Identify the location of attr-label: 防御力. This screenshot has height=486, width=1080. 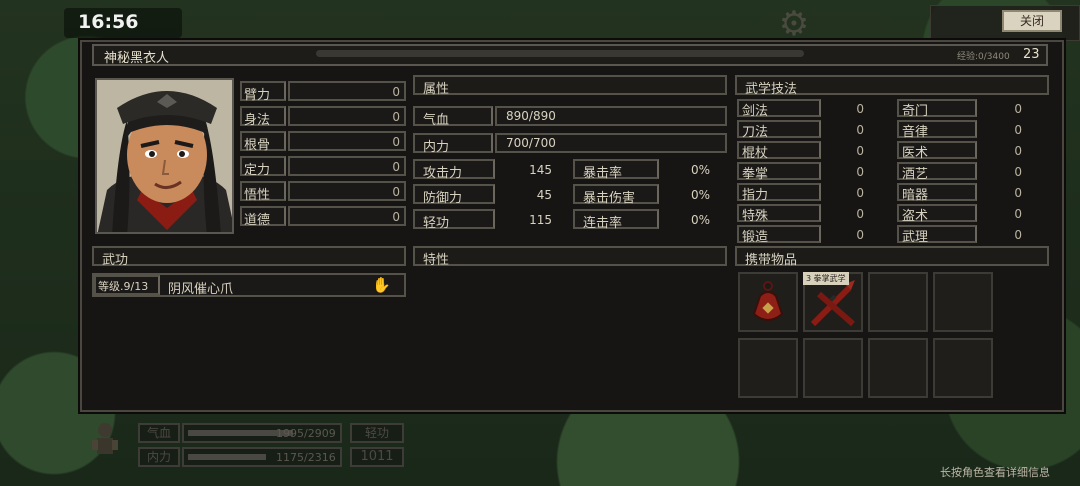
(443, 198).